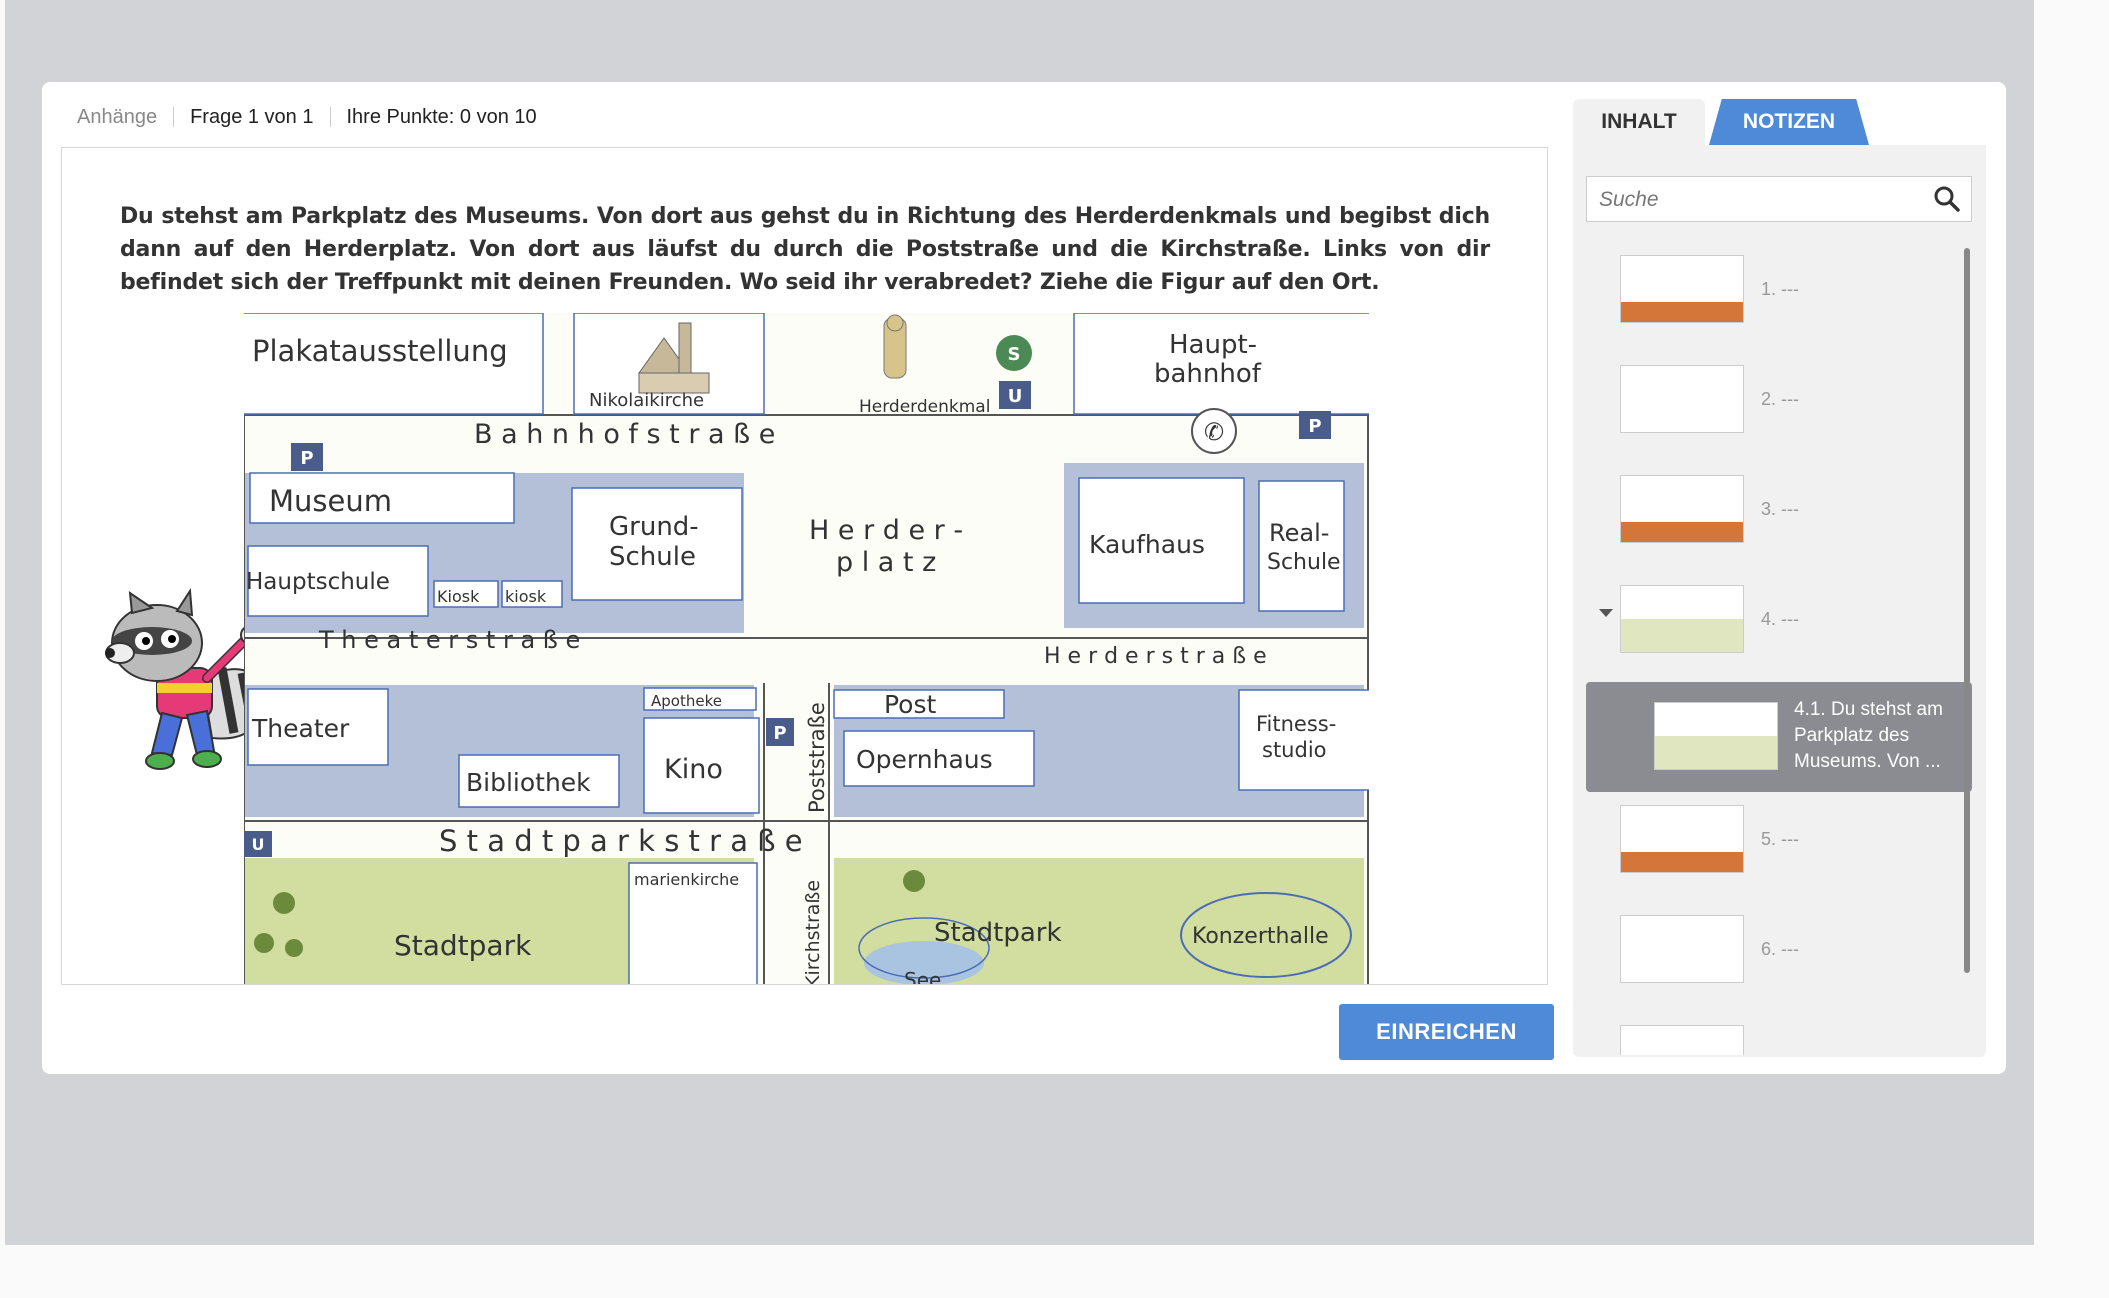  Describe the element at coordinates (686, 701) in the screenshot. I see `map-label-apotheke: Apotheke` at that location.